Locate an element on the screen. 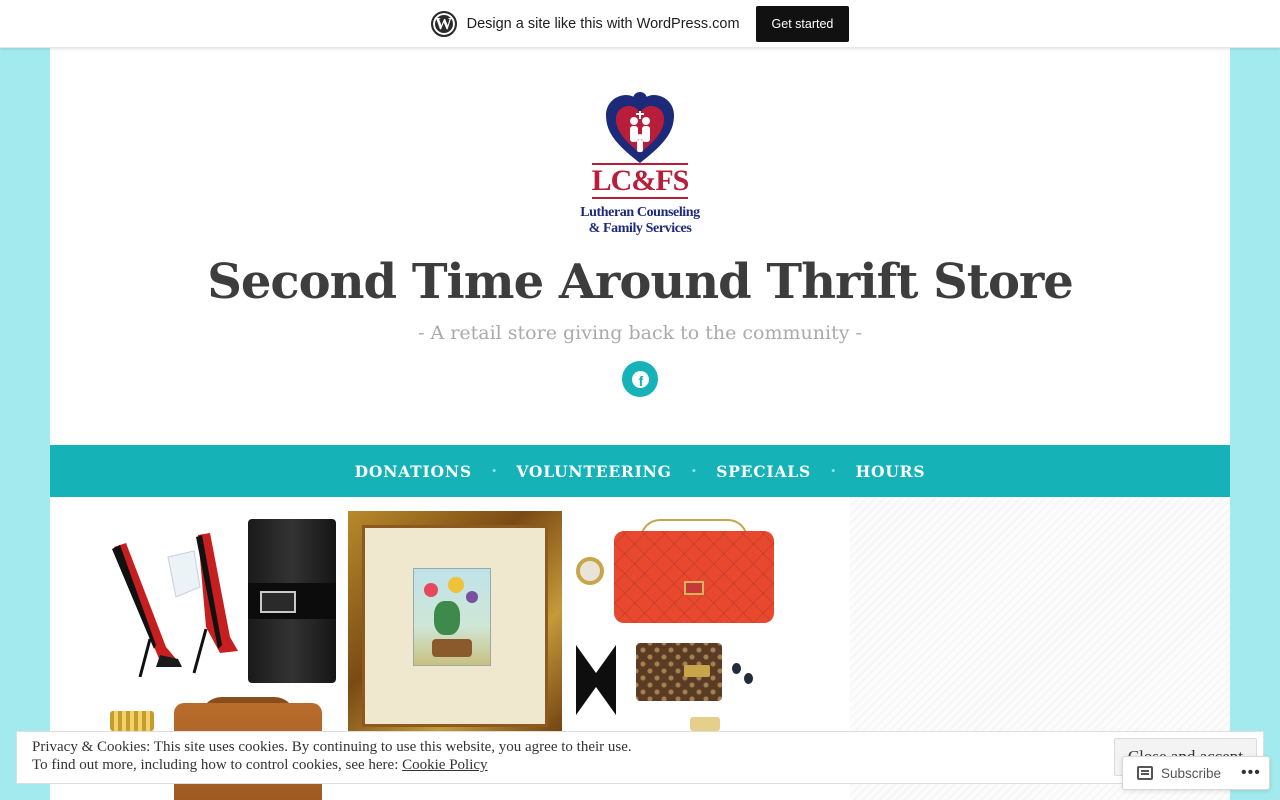  cookie-policy-link: Cookie Policy is located at coordinates (444, 765).